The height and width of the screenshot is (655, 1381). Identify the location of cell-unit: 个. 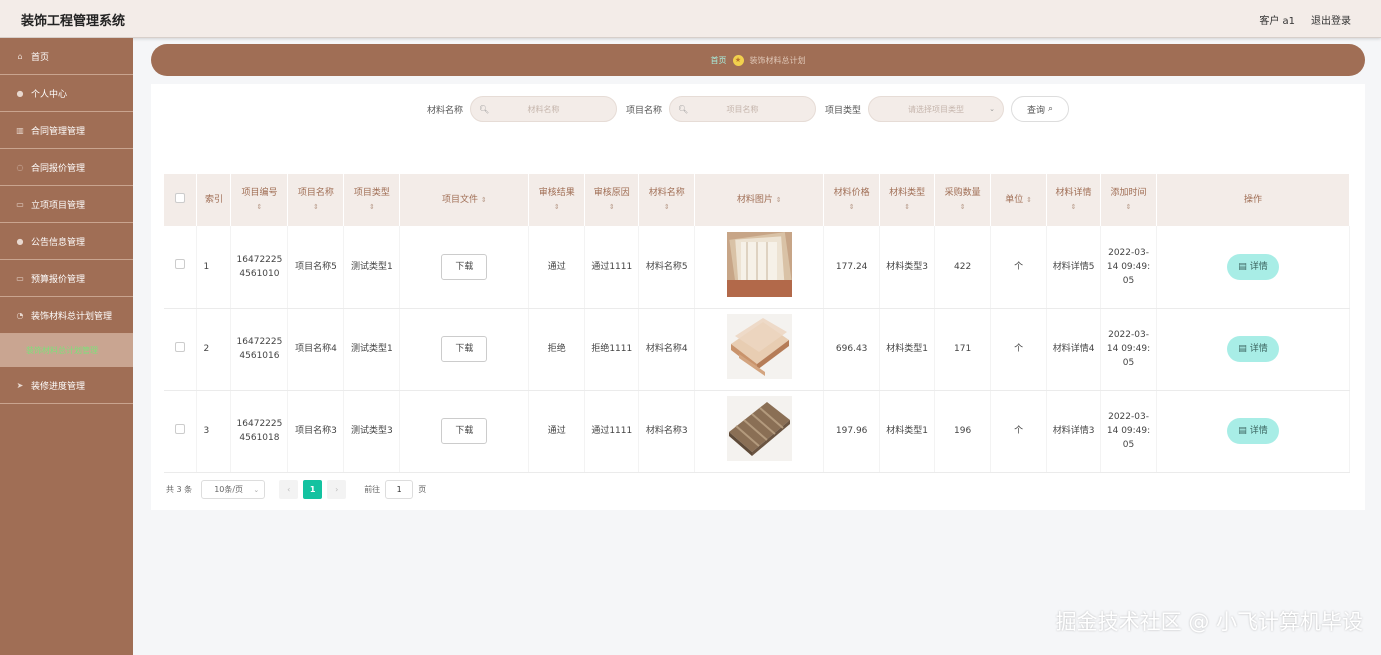
(1019, 431).